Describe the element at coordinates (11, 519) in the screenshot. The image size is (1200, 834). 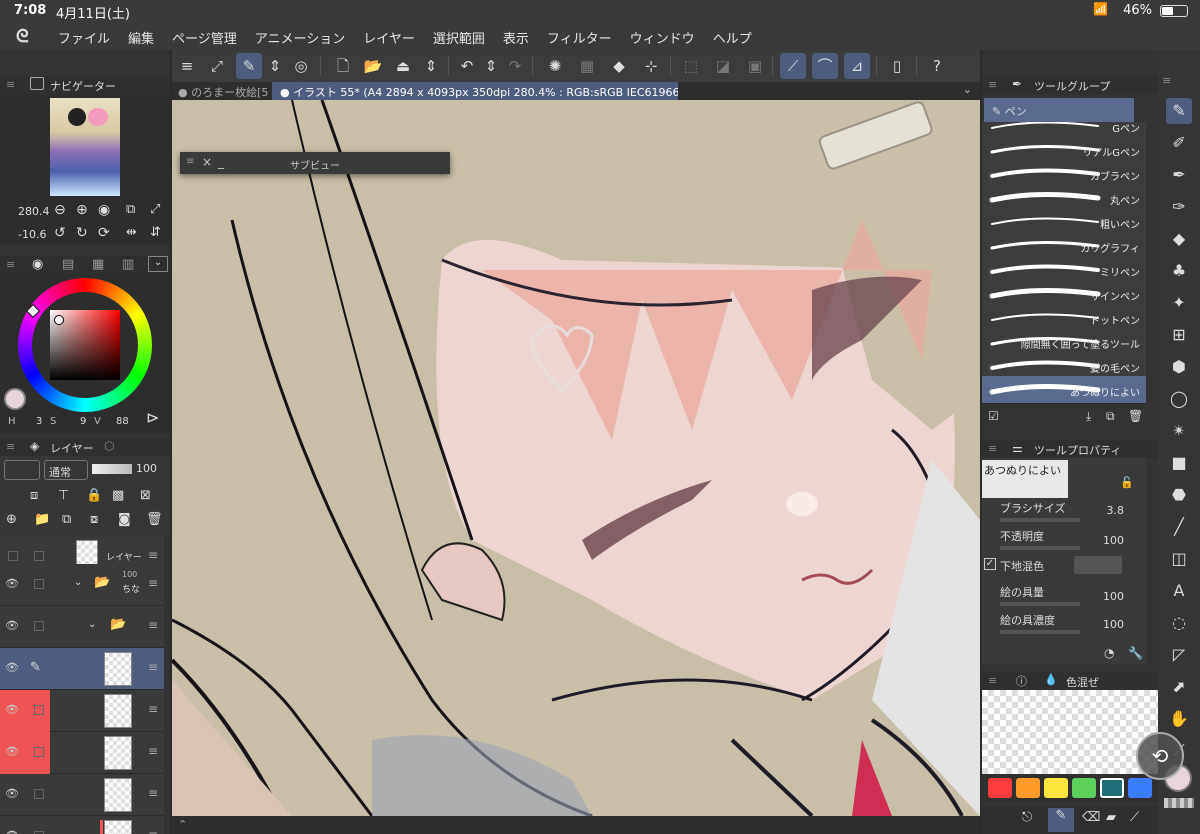
I see `new-raster-layer-icon: ⊕` at that location.